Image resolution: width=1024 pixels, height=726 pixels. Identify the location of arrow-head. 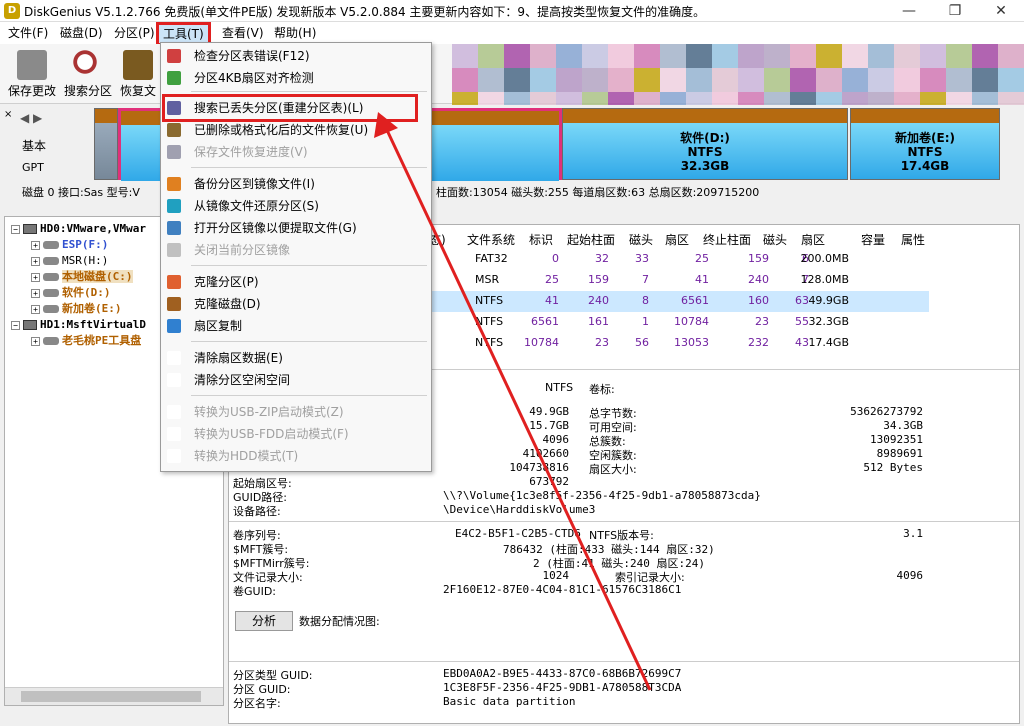
(386, 125).